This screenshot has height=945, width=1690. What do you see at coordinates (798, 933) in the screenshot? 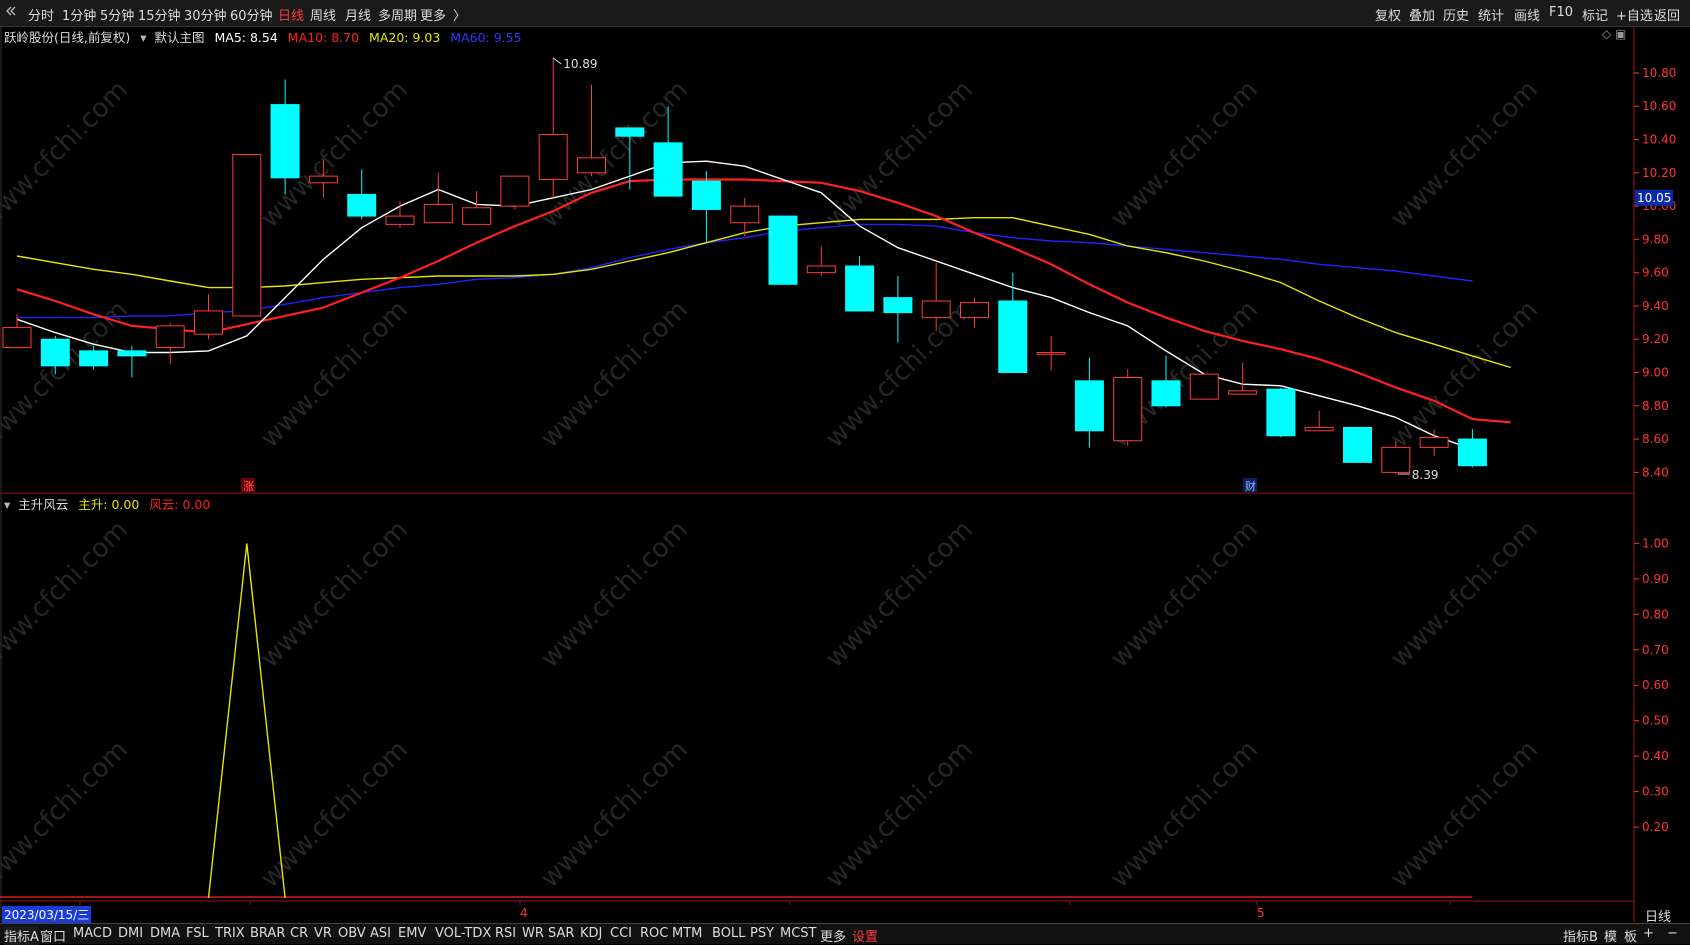
I see `indicator-tab-23: MCST` at bounding box center [798, 933].